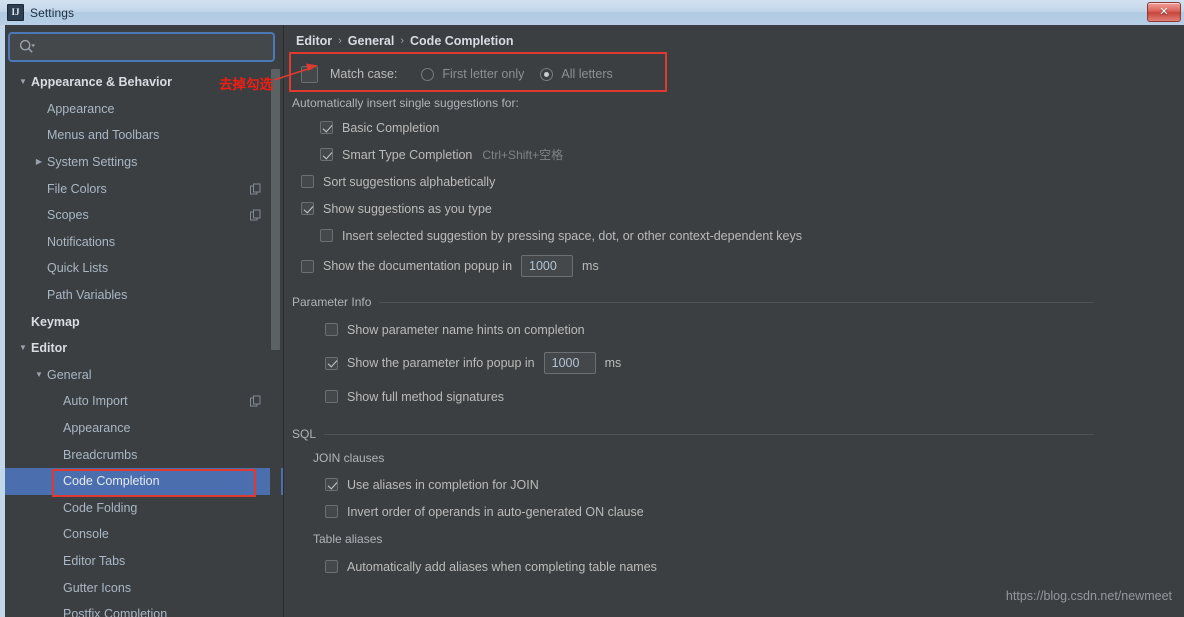 This screenshot has height=617, width=1184. Describe the element at coordinates (441, 363) in the screenshot. I see `param-info-popup-label: Show the parameter info popup in` at that location.